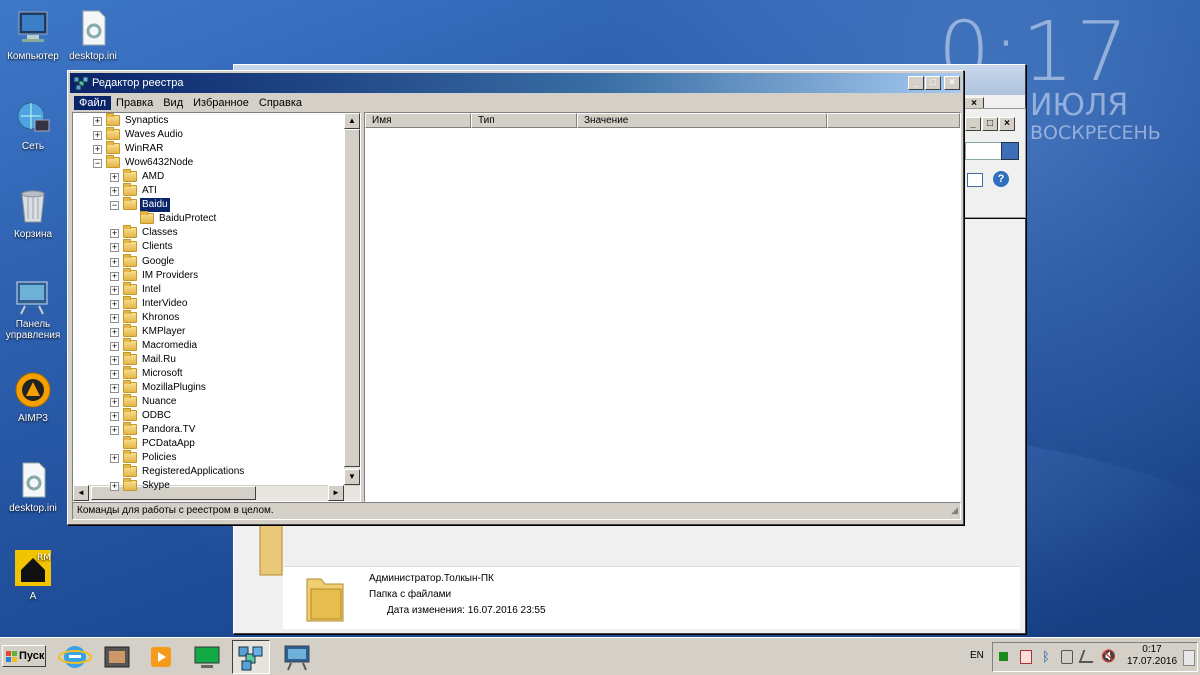 The height and width of the screenshot is (675, 1200). Describe the element at coordinates (33, 56) in the screenshot. I see `desktop-icon-label: Компьютер` at that location.